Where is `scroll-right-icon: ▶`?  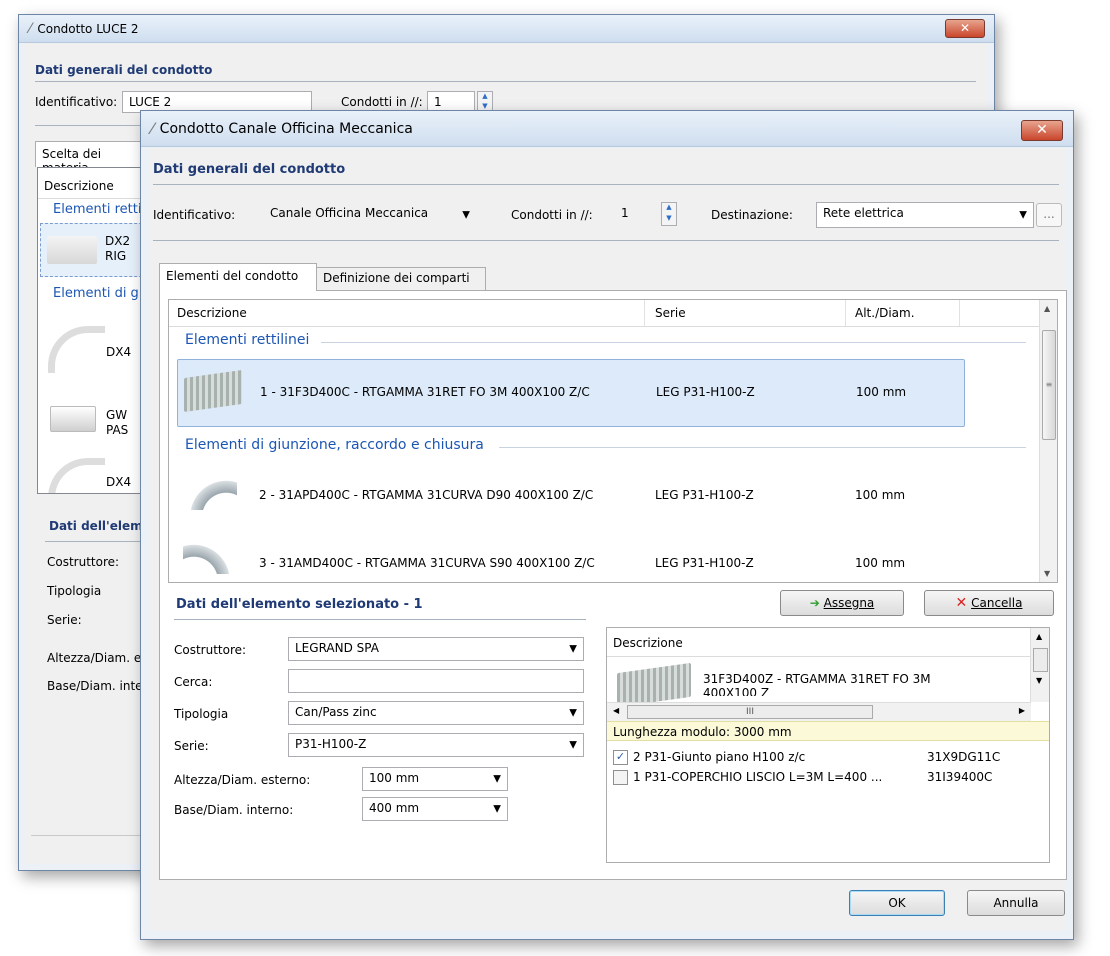
scroll-right-icon: ▶ is located at coordinates (1022, 710).